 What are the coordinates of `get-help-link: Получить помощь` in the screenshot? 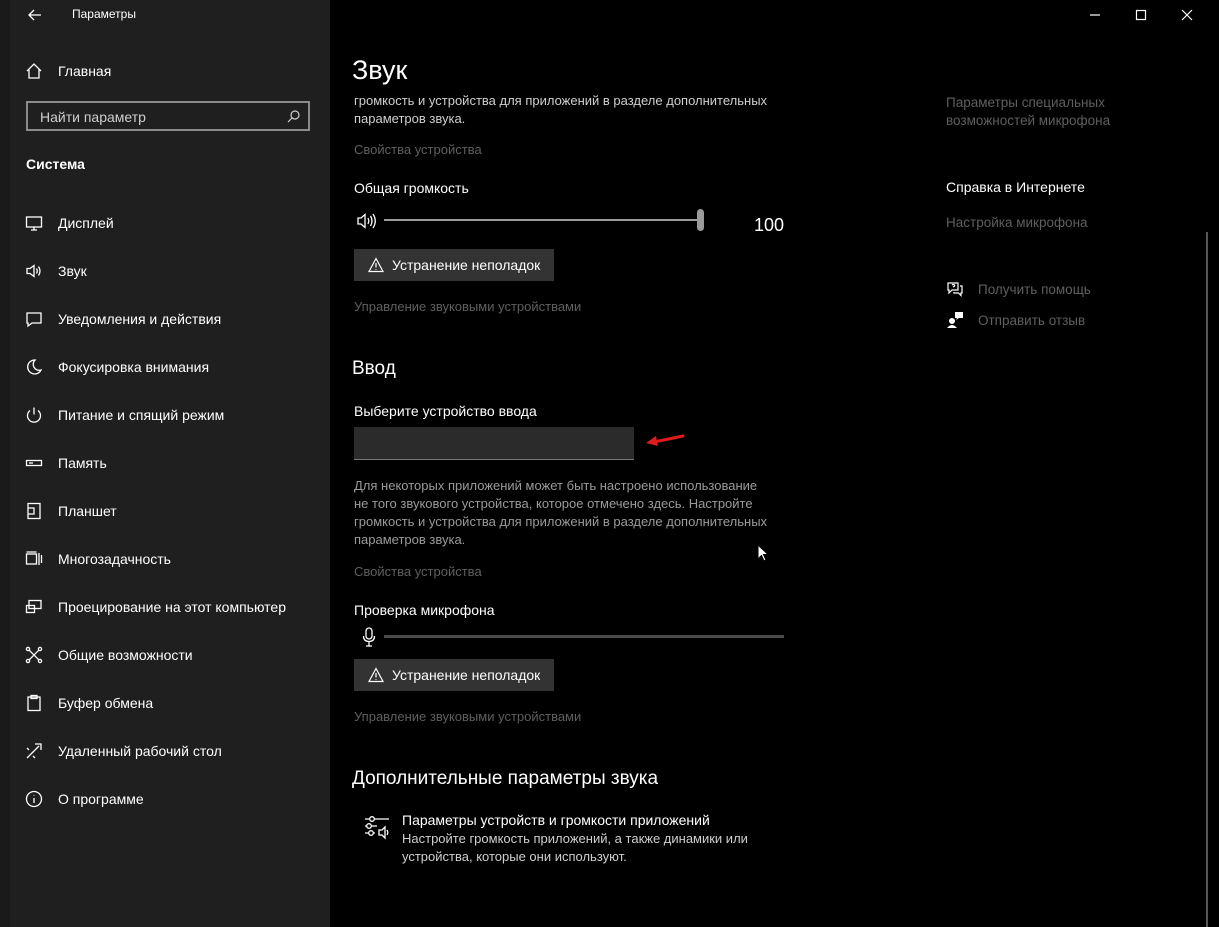 It's located at (1018, 289).